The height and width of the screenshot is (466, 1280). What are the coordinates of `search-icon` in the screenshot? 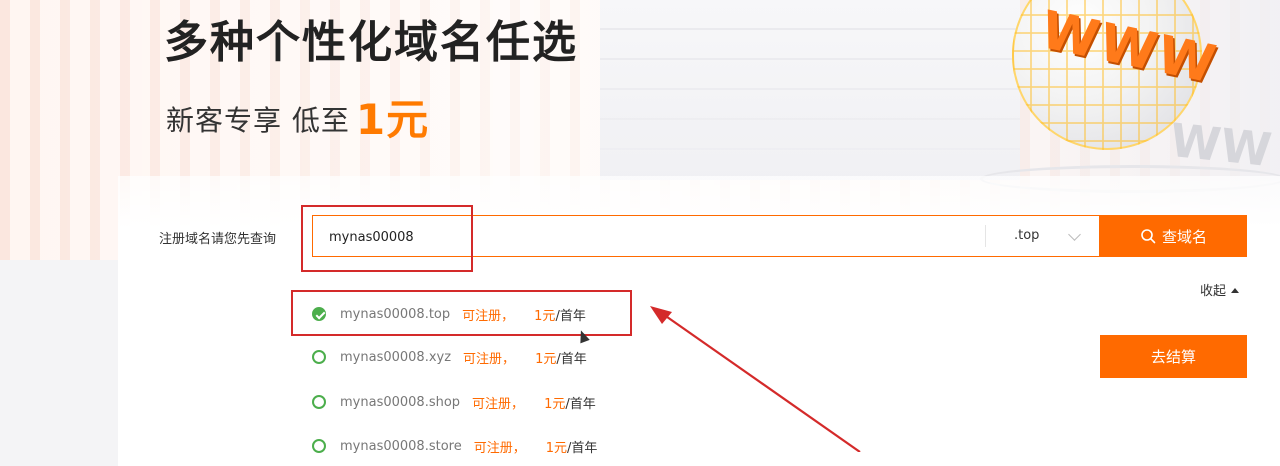 It's located at (1148, 236).